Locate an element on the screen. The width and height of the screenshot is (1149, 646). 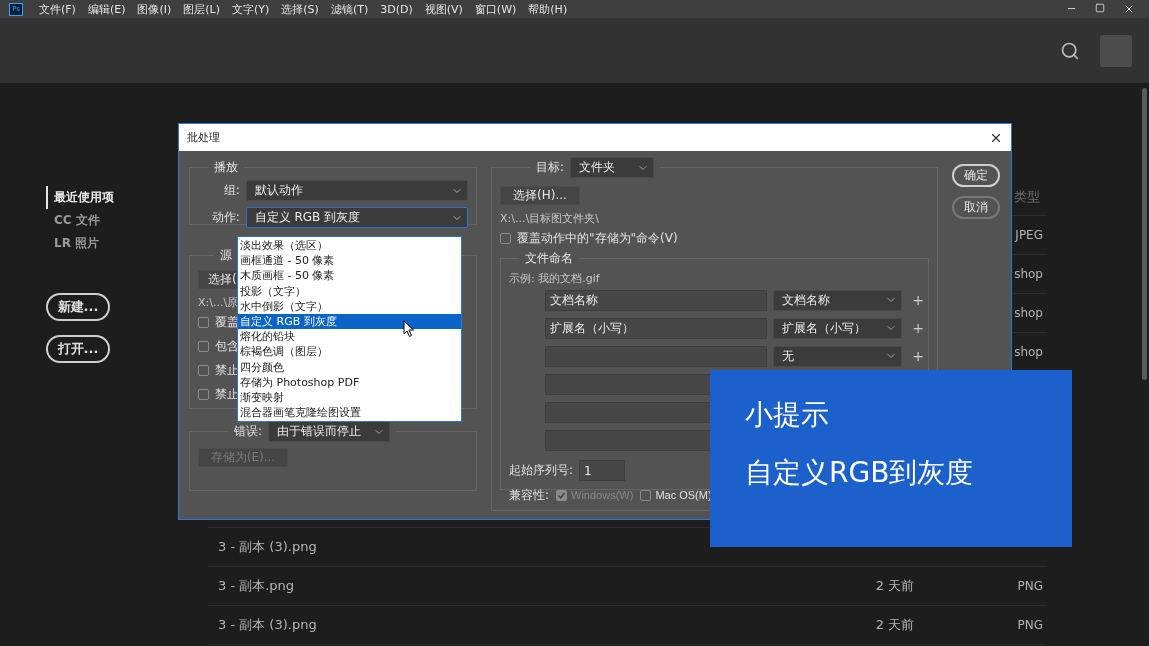
fieldset-legend: 文件命名 is located at coordinates (549, 258).